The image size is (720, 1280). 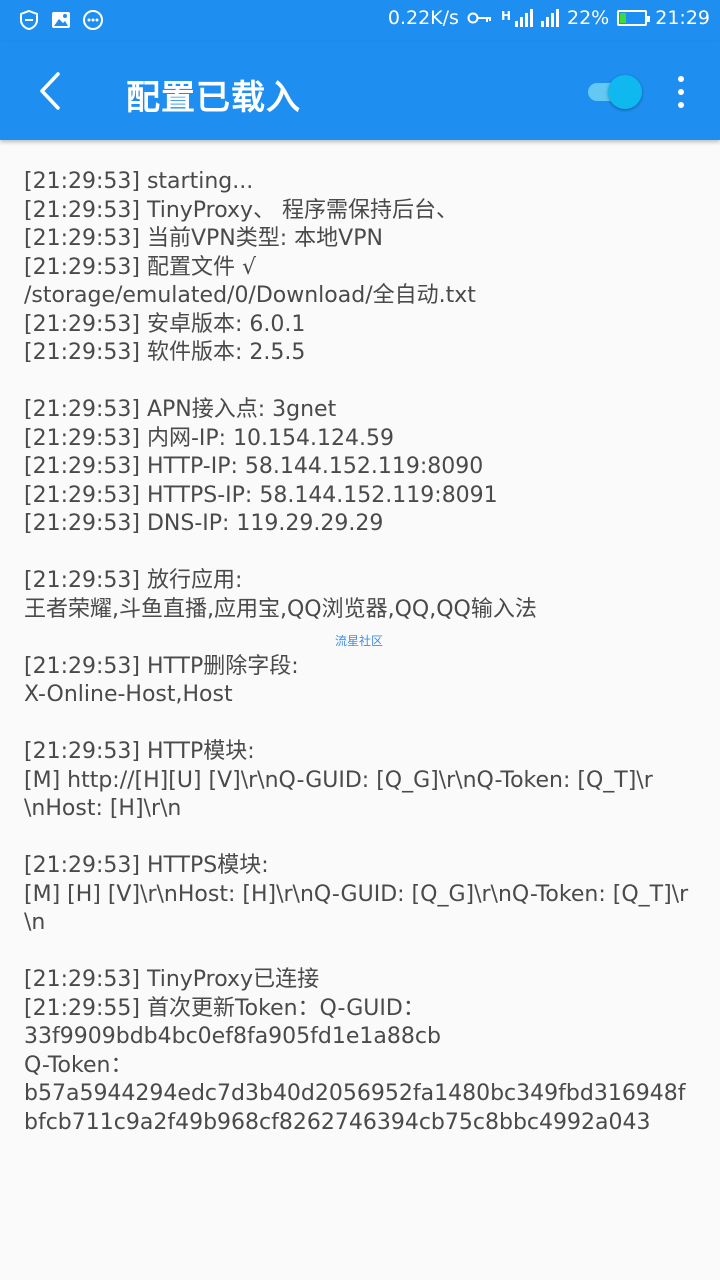 I want to click on log-line: [21:29:53] 当前VPN类型: 本地VPN, so click(x=203, y=238).